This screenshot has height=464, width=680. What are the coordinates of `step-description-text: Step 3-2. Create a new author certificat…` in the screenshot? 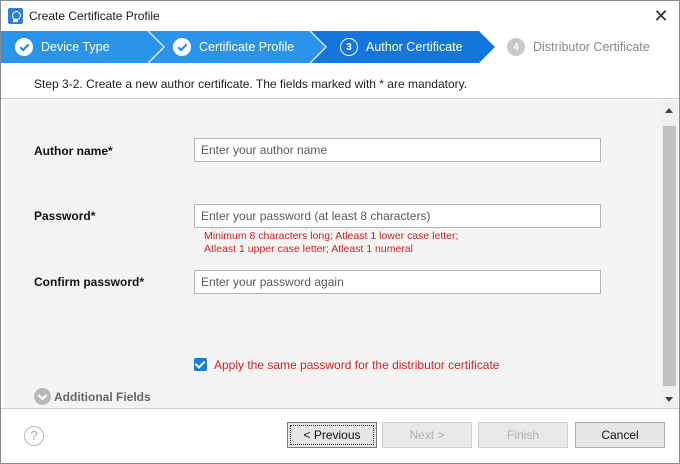 It's located at (251, 84).